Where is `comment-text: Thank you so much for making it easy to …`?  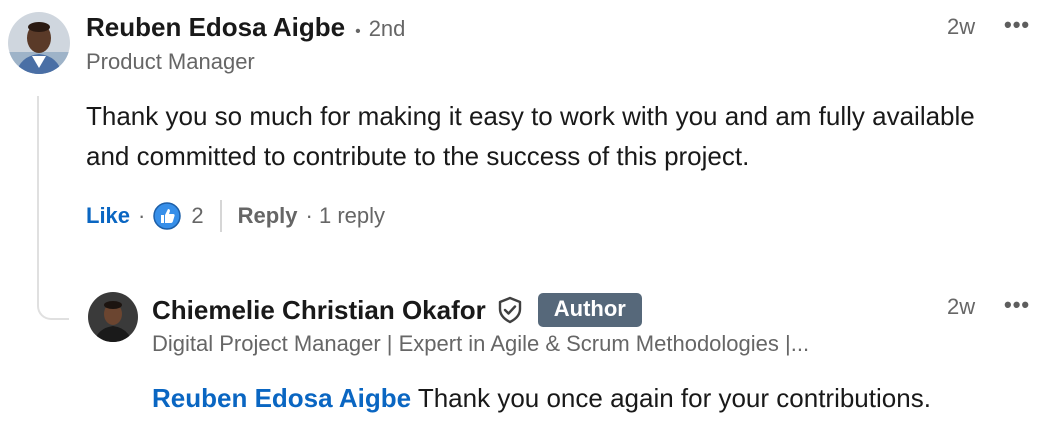
comment-text: Thank you so much for making it easy to … is located at coordinates (530, 136).